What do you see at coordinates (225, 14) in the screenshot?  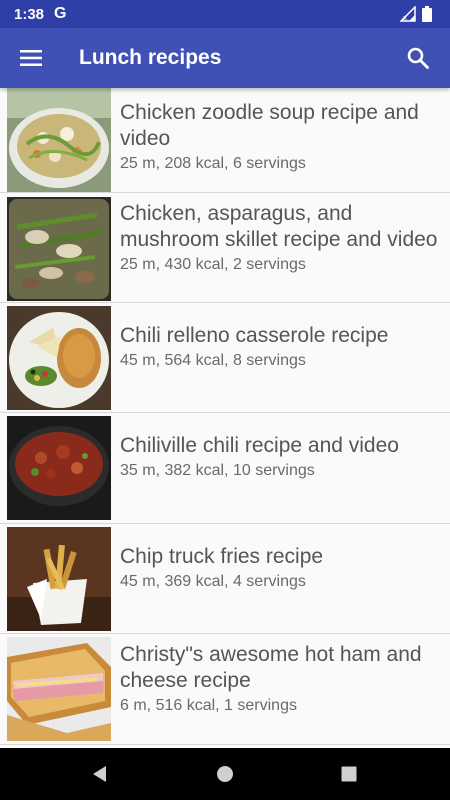 I see `status-bar: 1:38 G x` at bounding box center [225, 14].